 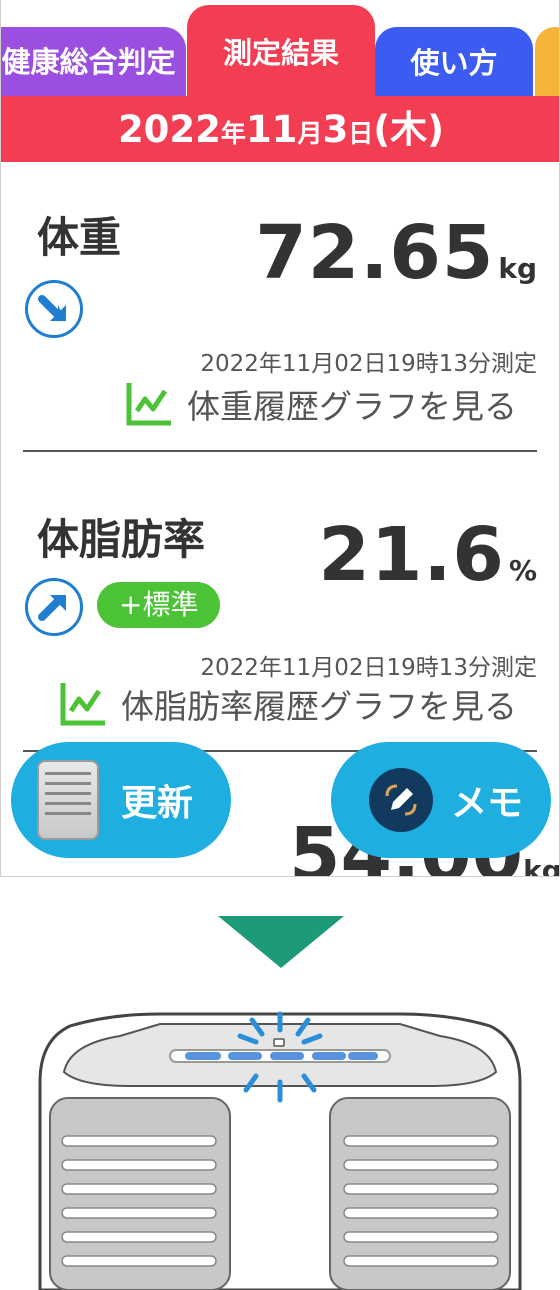 I want to click on tab-result-label: 測定結果, so click(x=280, y=53).